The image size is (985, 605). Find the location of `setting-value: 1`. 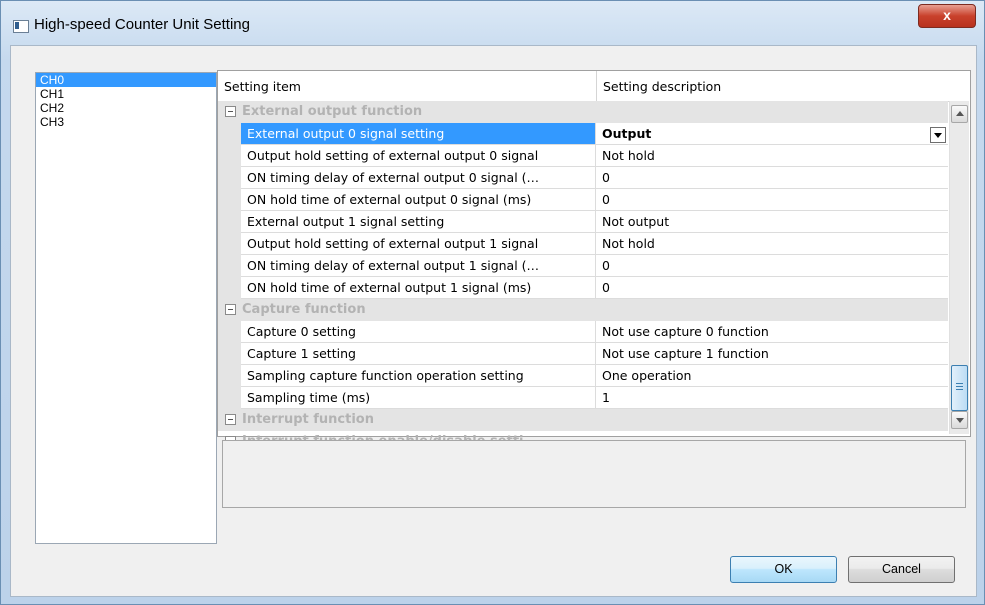

setting-value: 1 is located at coordinates (772, 398).